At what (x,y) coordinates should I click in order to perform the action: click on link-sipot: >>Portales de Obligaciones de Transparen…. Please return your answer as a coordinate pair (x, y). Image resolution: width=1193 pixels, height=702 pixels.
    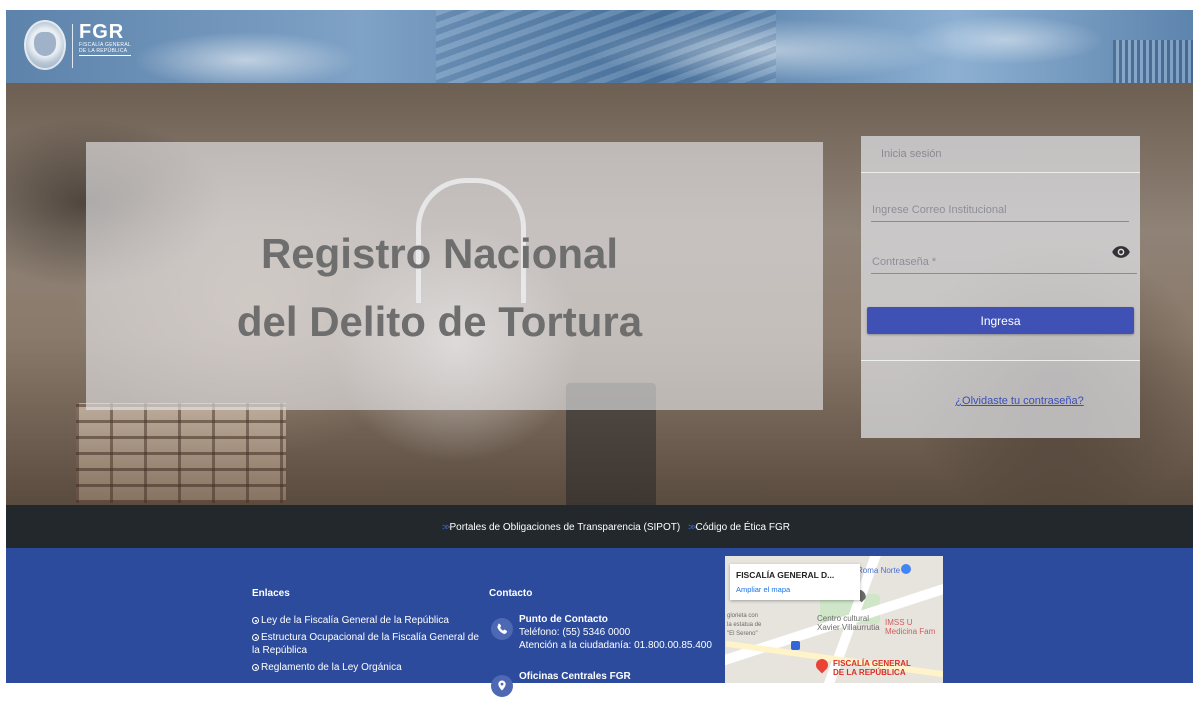
    Looking at the image, I should click on (561, 527).